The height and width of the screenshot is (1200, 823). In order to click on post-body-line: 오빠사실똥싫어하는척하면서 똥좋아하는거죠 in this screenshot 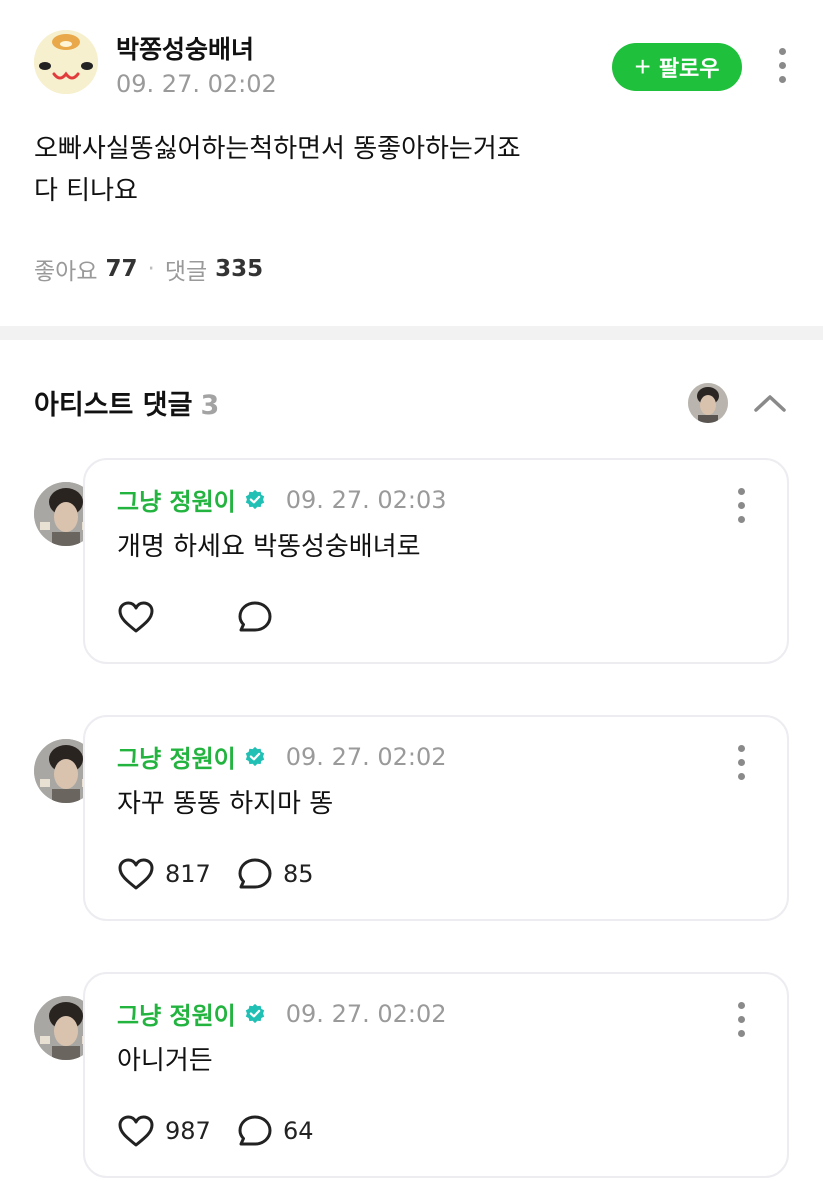, I will do `click(277, 149)`.